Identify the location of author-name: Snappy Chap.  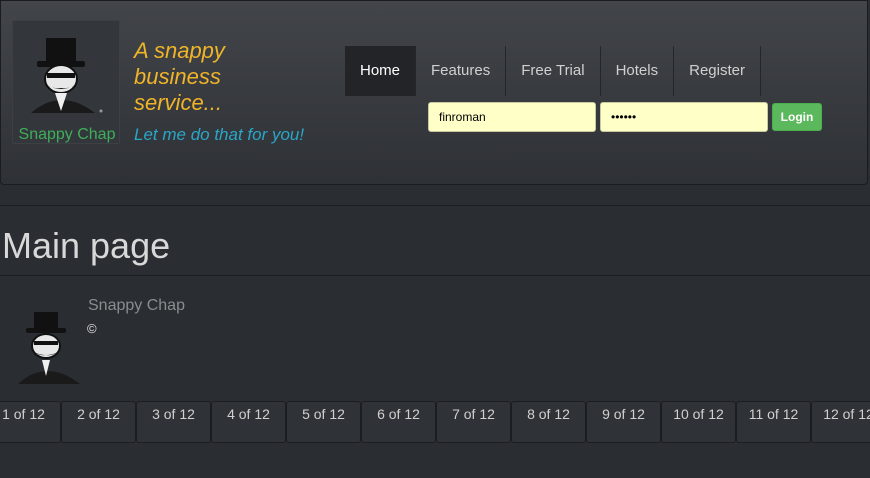
(136, 305).